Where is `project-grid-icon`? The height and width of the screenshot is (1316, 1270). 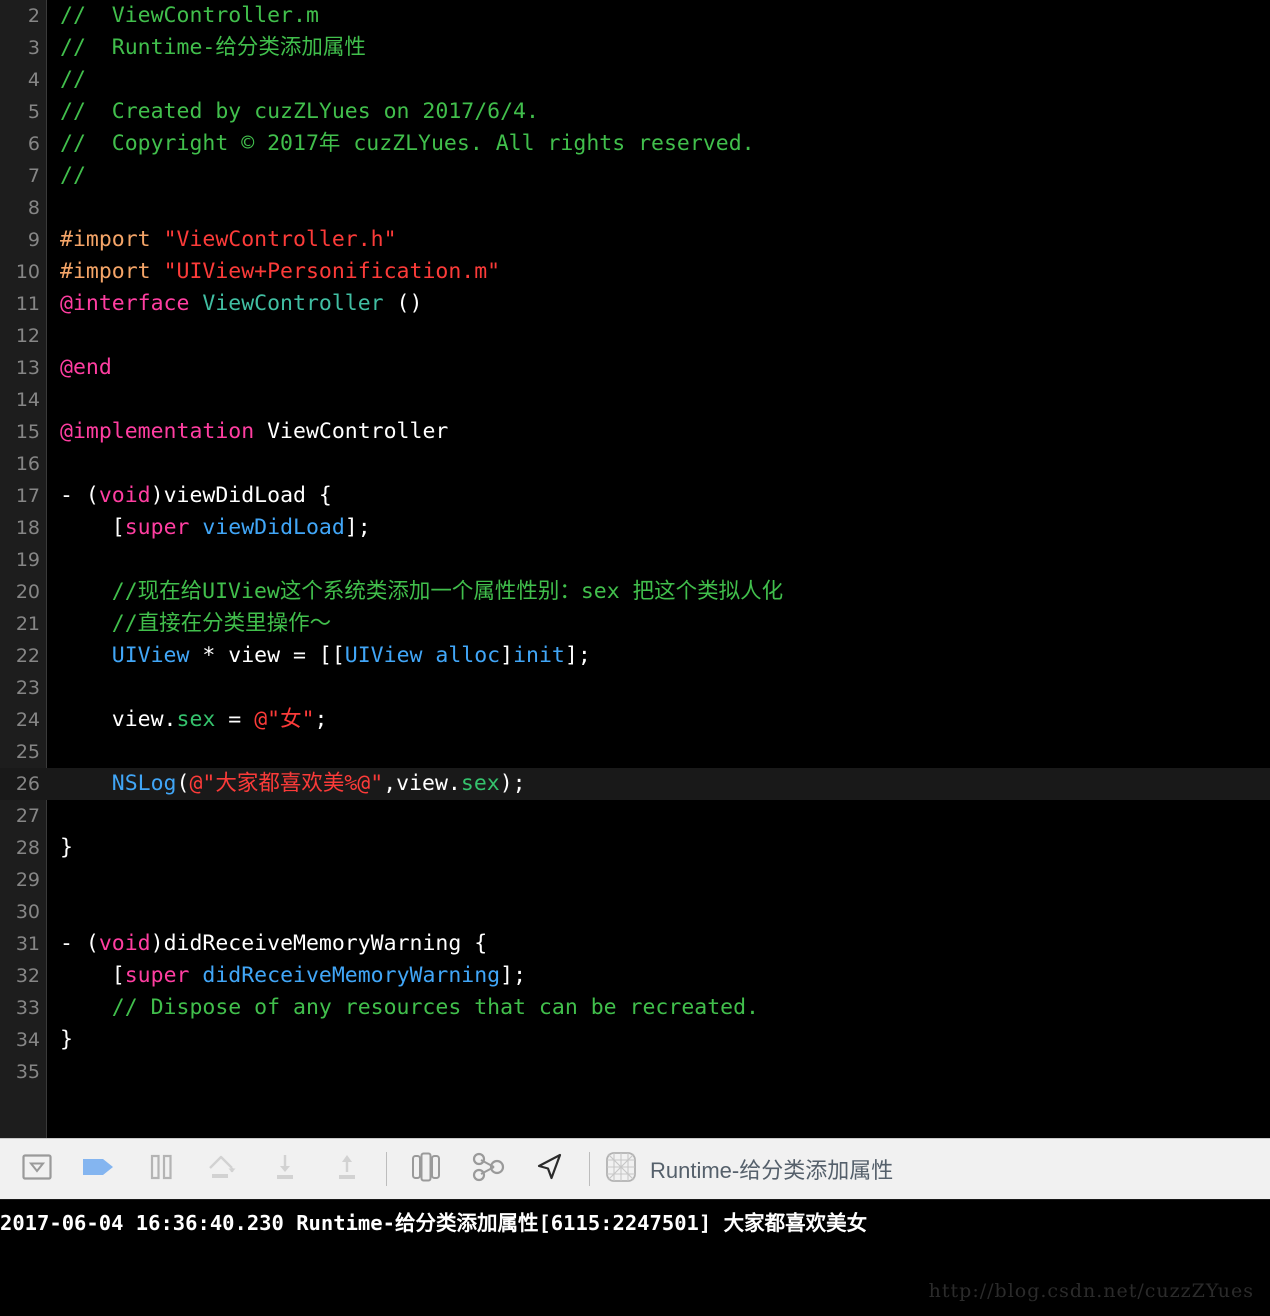
project-grid-icon is located at coordinates (621, 1169).